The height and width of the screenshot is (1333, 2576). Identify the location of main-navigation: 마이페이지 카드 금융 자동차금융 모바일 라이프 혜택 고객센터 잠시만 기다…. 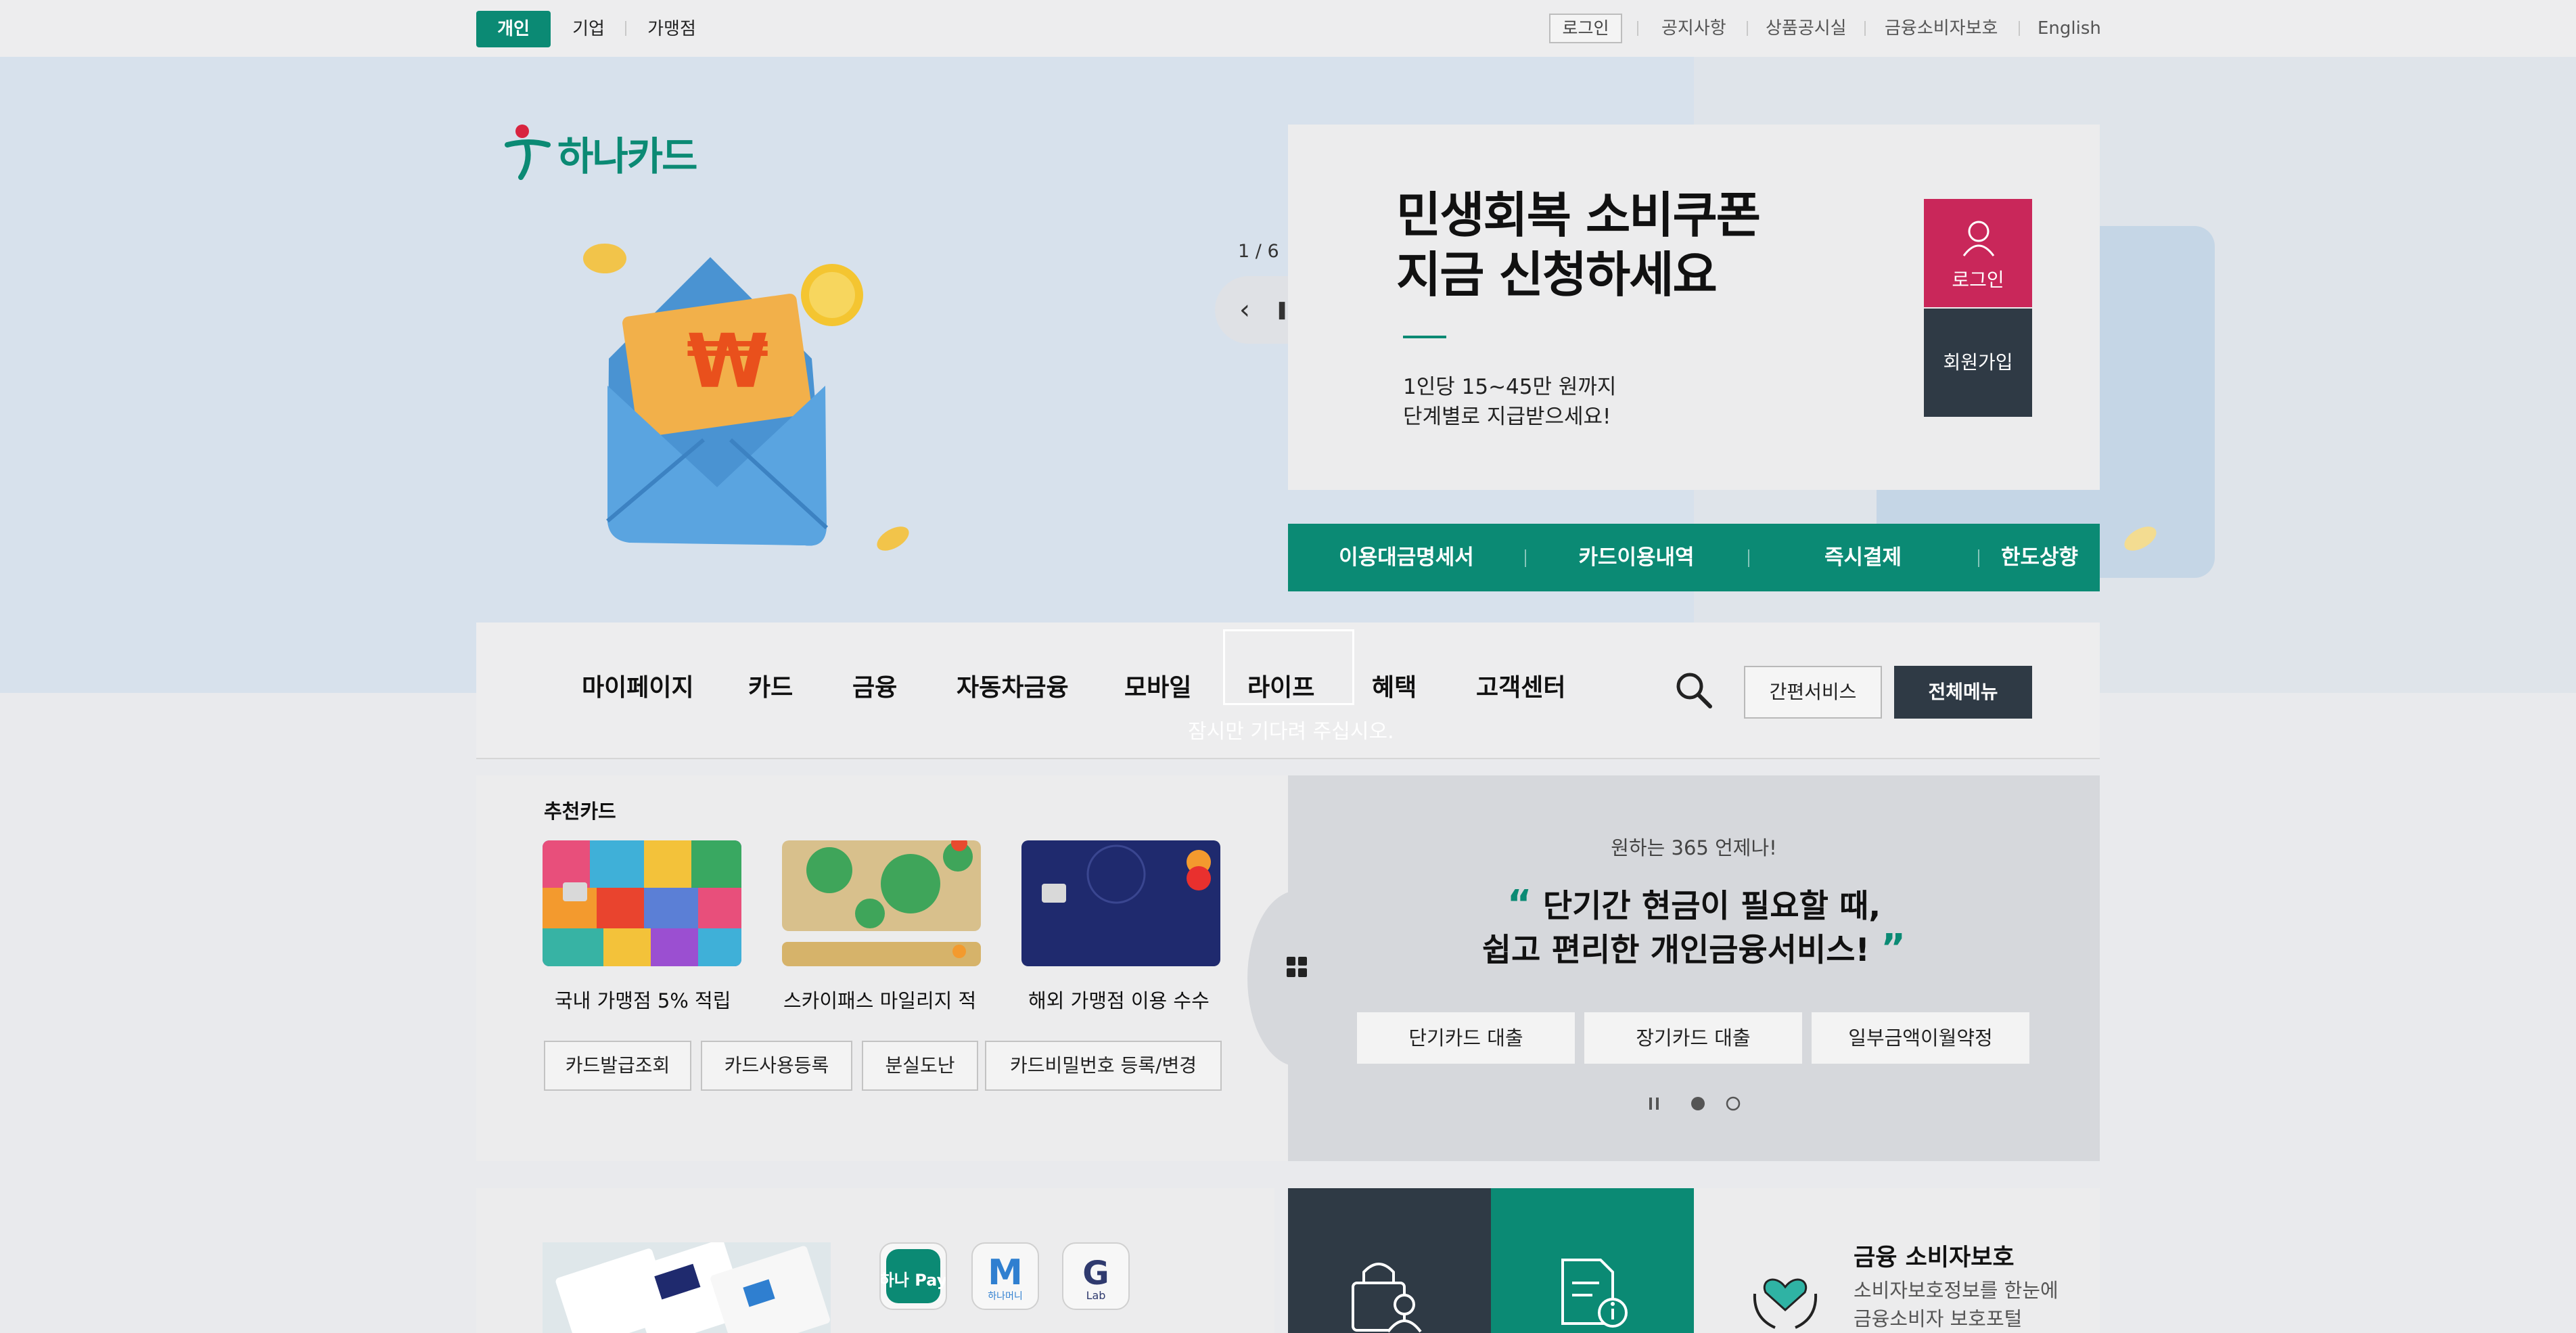
(1288, 691).